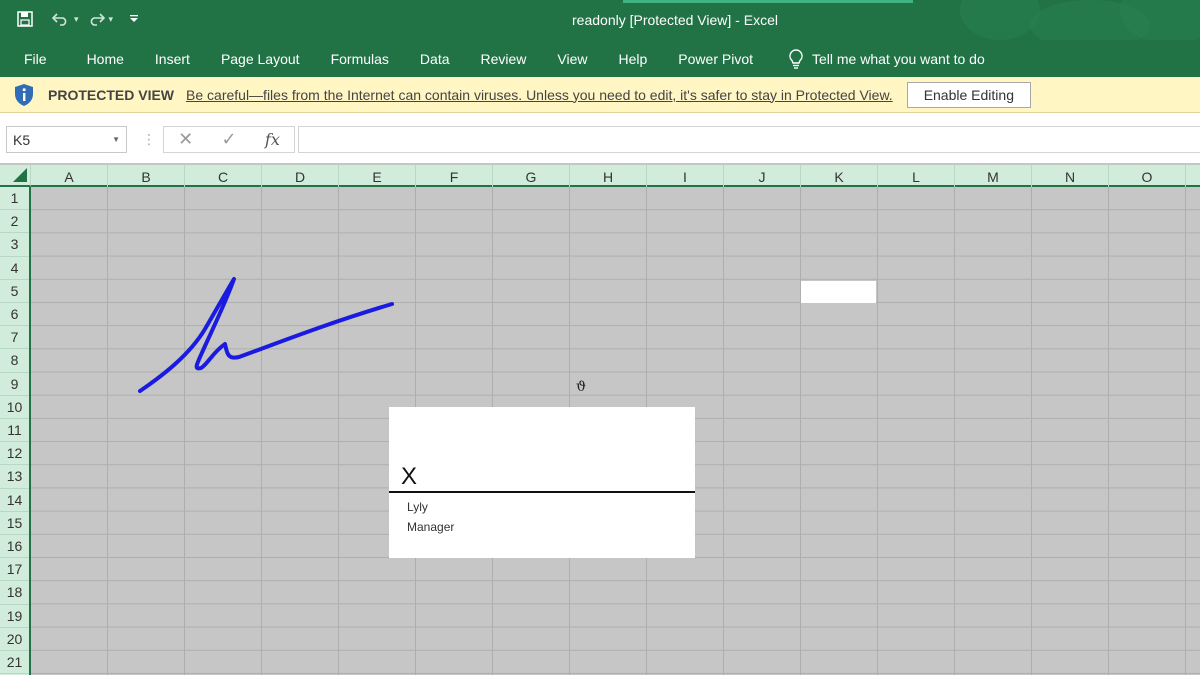  I want to click on column-header-n: N, so click(1070, 176).